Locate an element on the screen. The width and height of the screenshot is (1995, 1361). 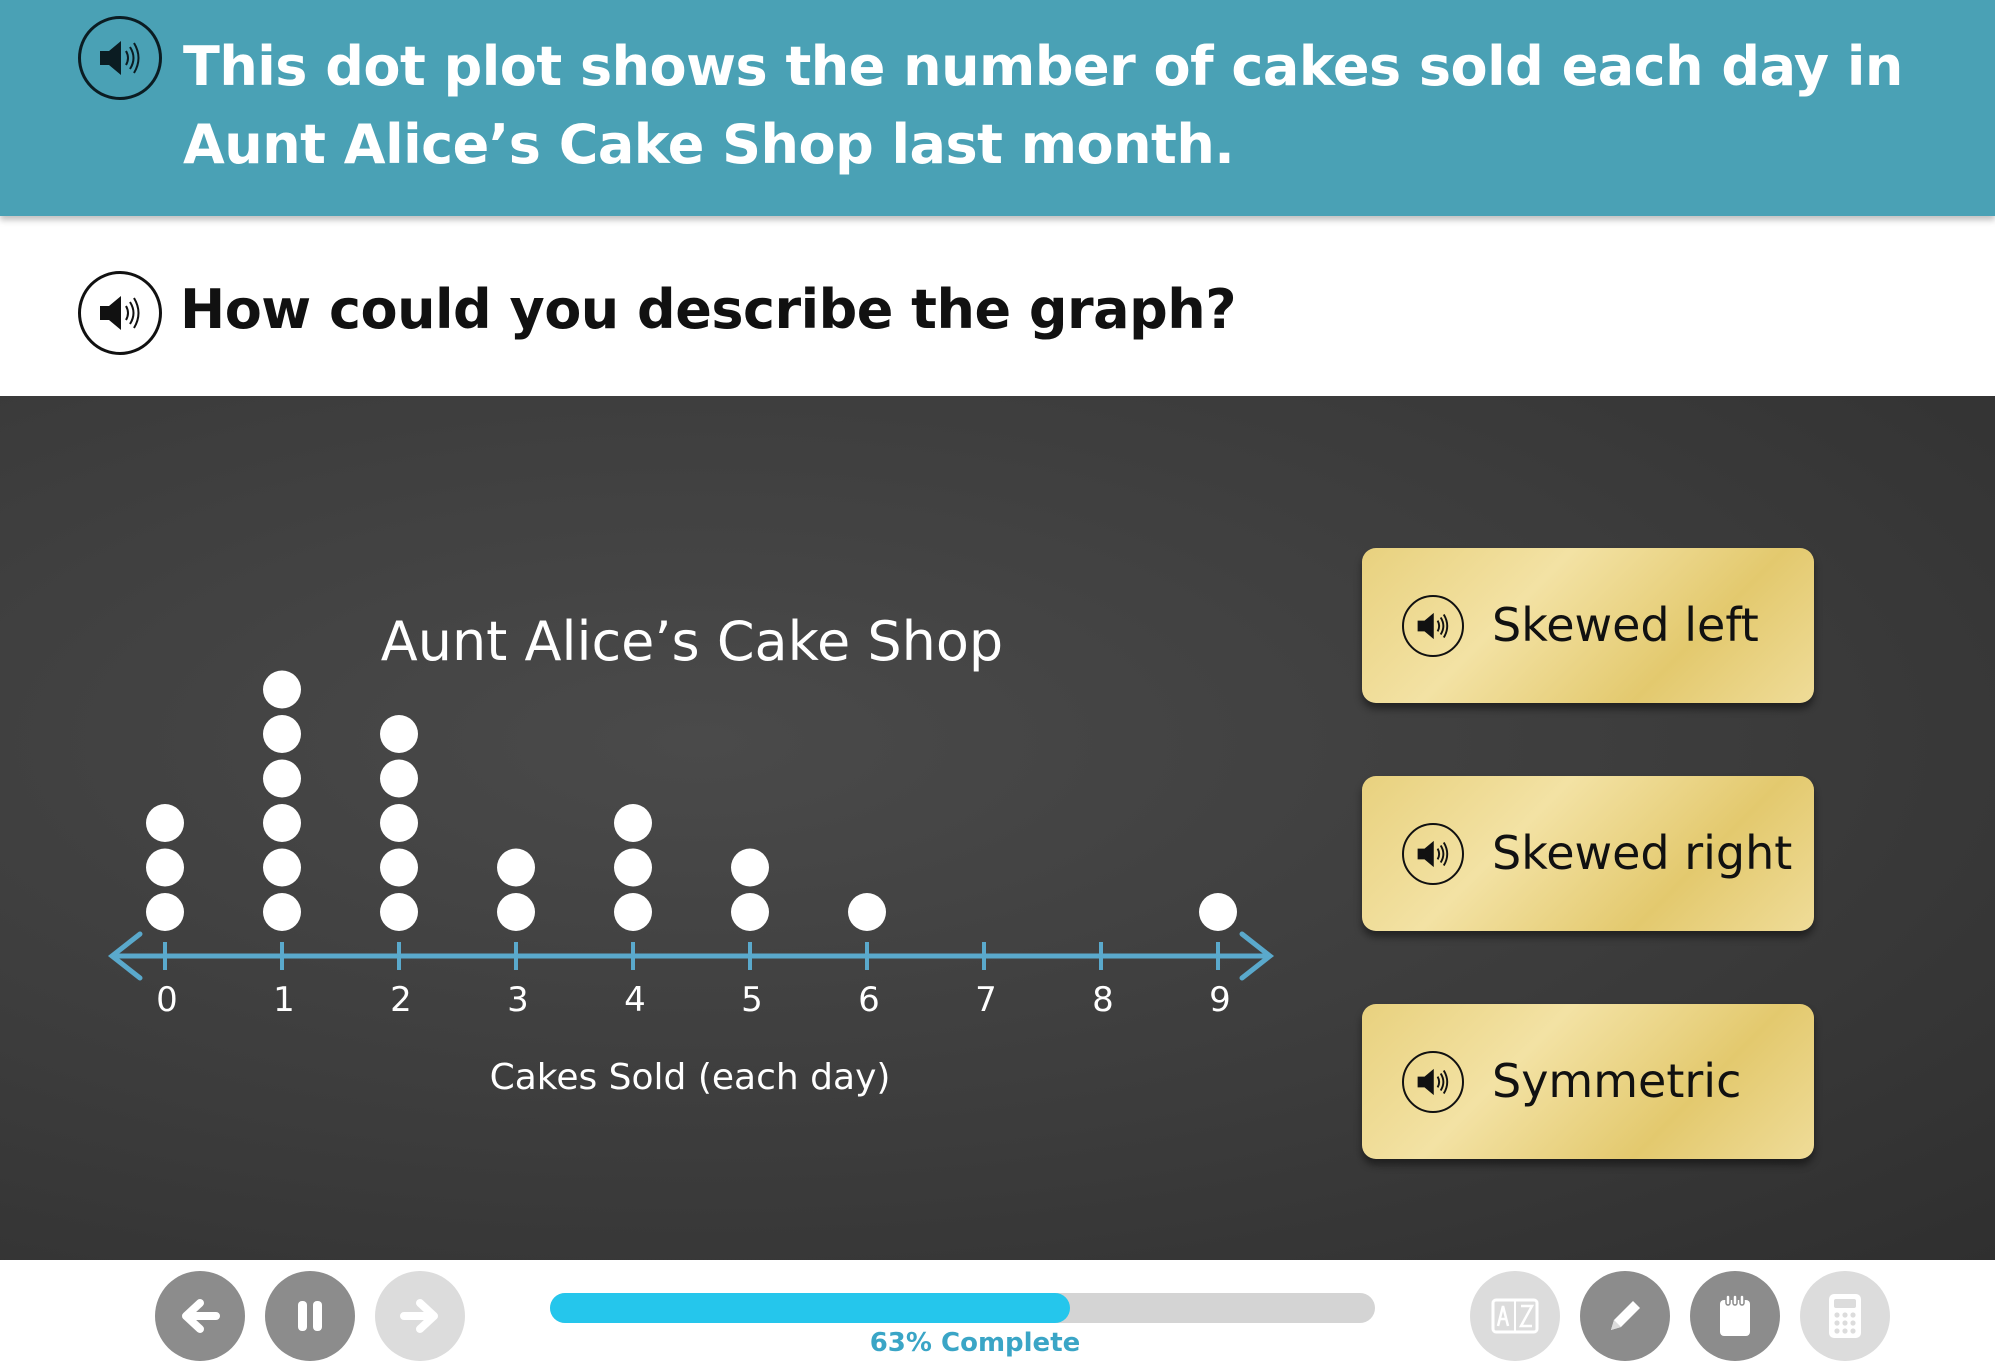
back-button is located at coordinates (200, 1316).